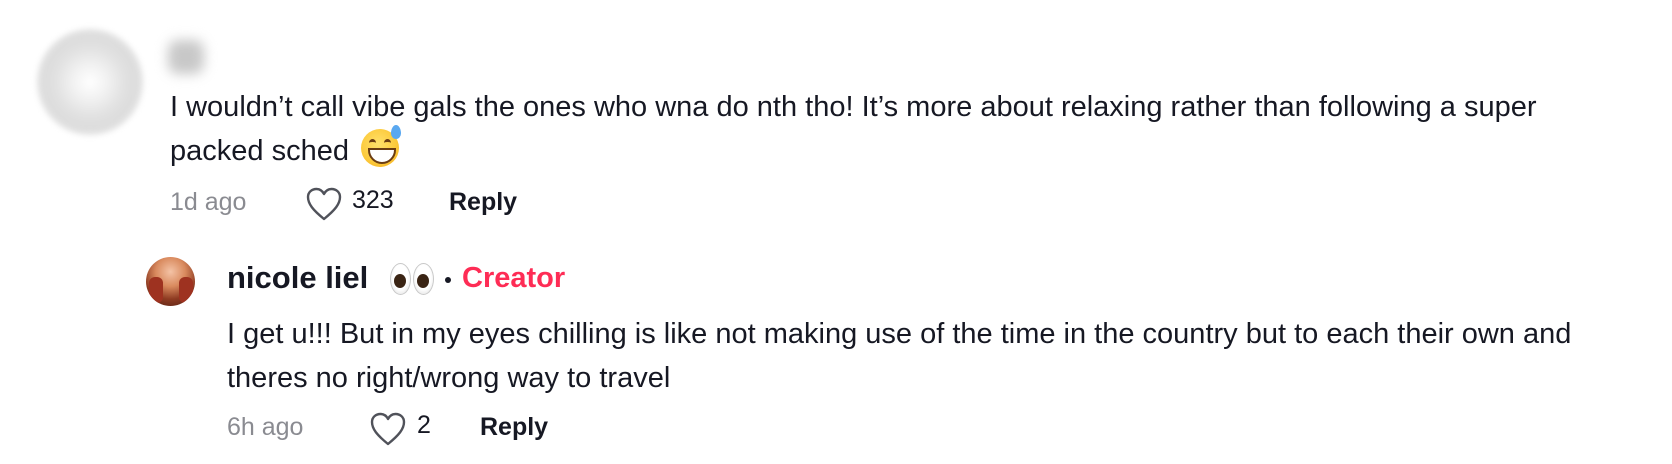 The image size is (1672, 464). I want to click on username: nicole liel, so click(297, 278).